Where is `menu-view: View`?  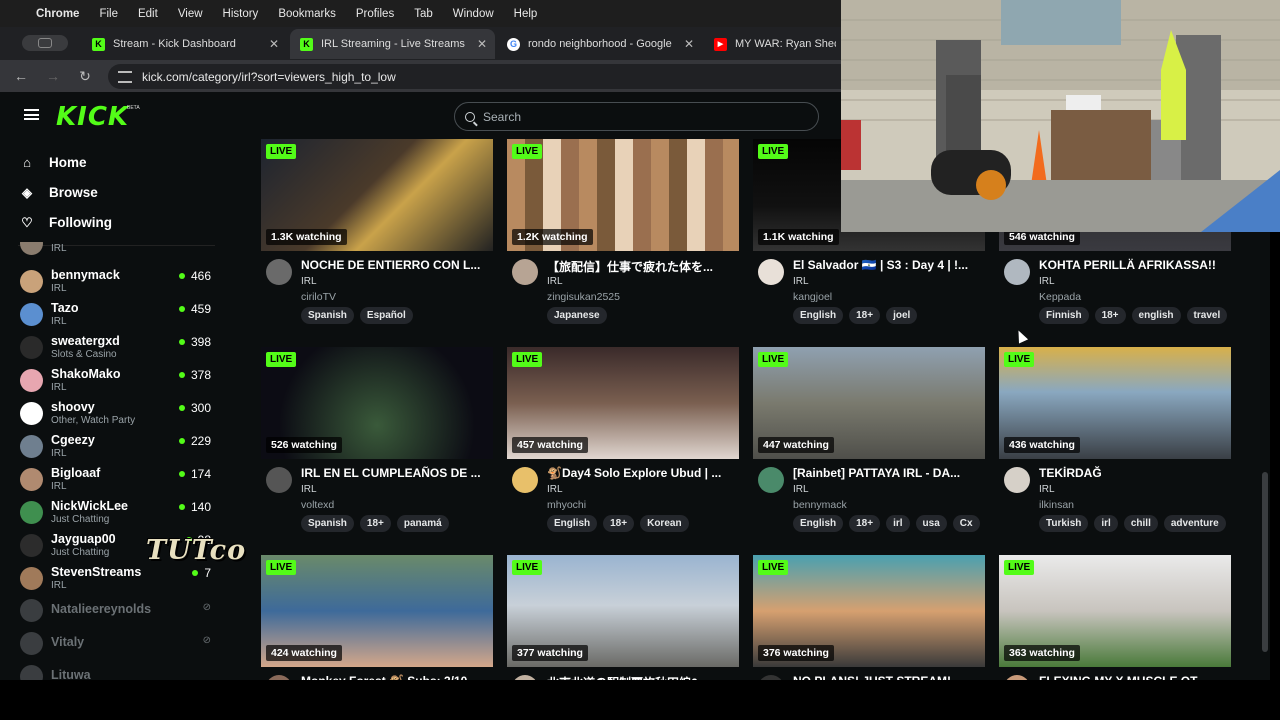
menu-view: View is located at coordinates (190, 14).